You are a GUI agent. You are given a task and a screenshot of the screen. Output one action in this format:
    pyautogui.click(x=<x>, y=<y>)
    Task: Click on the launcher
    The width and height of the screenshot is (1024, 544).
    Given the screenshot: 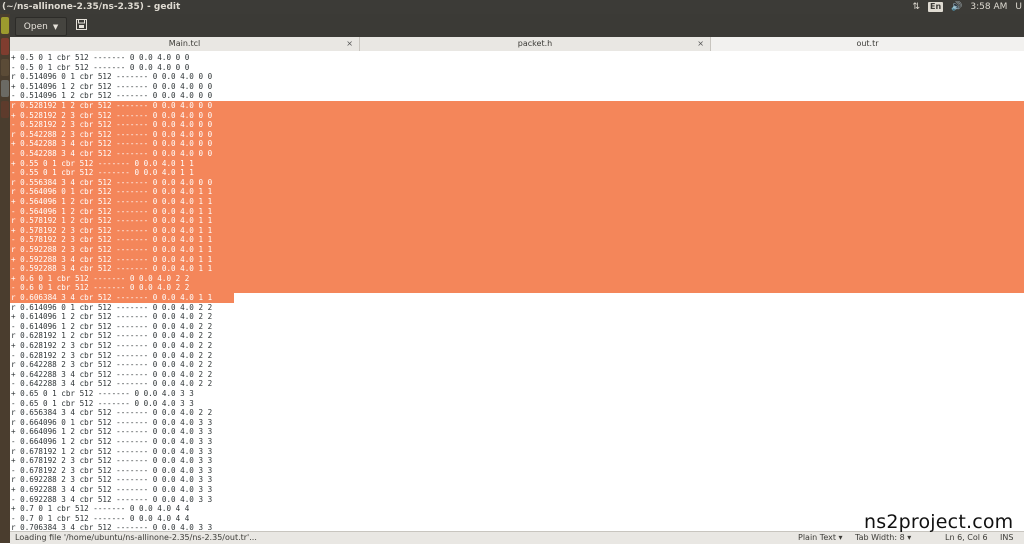 What is the action you would take?
    pyautogui.click(x=5, y=278)
    